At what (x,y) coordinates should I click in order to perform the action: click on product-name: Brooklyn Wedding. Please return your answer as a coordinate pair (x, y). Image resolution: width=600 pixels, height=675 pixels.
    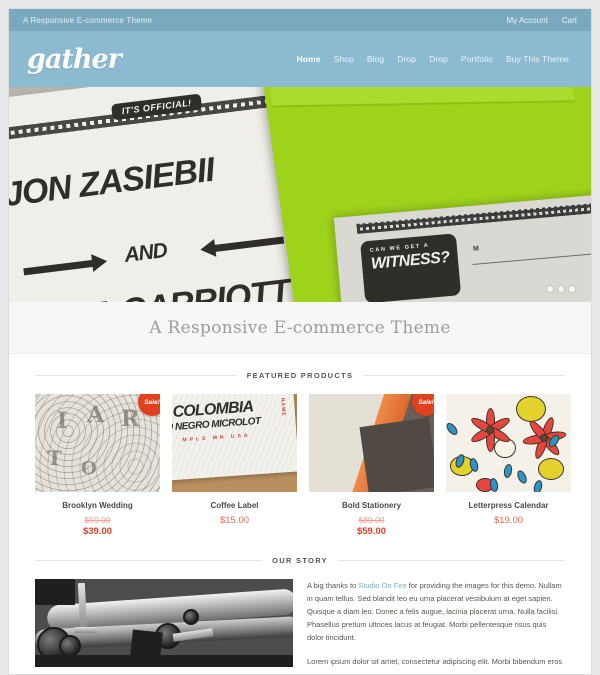
    Looking at the image, I should click on (97, 505).